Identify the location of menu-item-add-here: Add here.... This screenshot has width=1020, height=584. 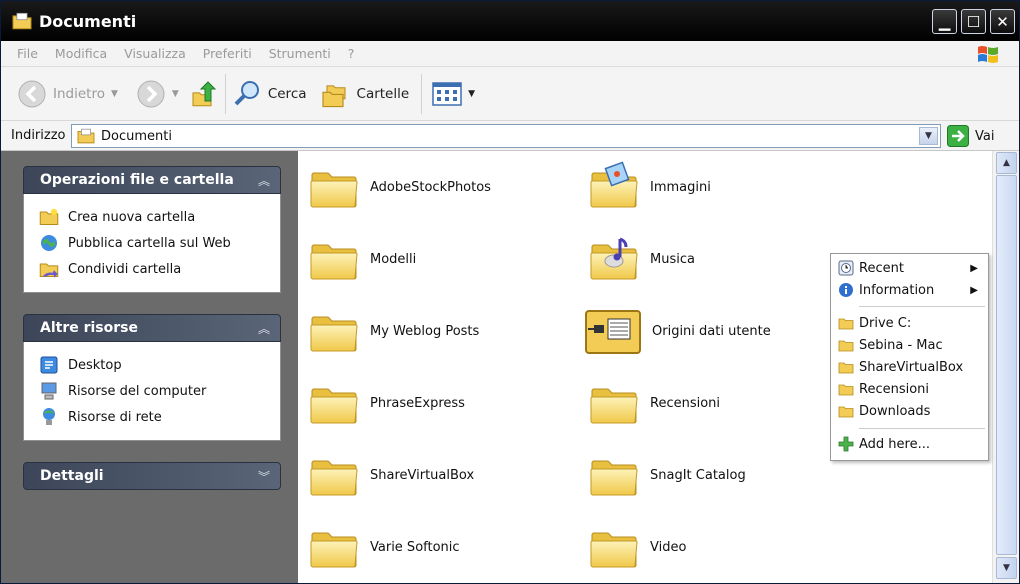
(909, 444).